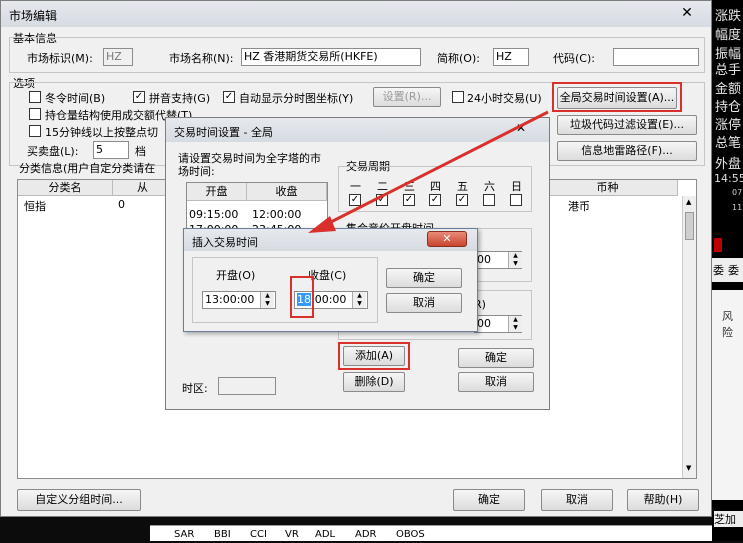 This screenshot has height=543, width=743. I want to click on annotation-arrow, so click(428, 171).